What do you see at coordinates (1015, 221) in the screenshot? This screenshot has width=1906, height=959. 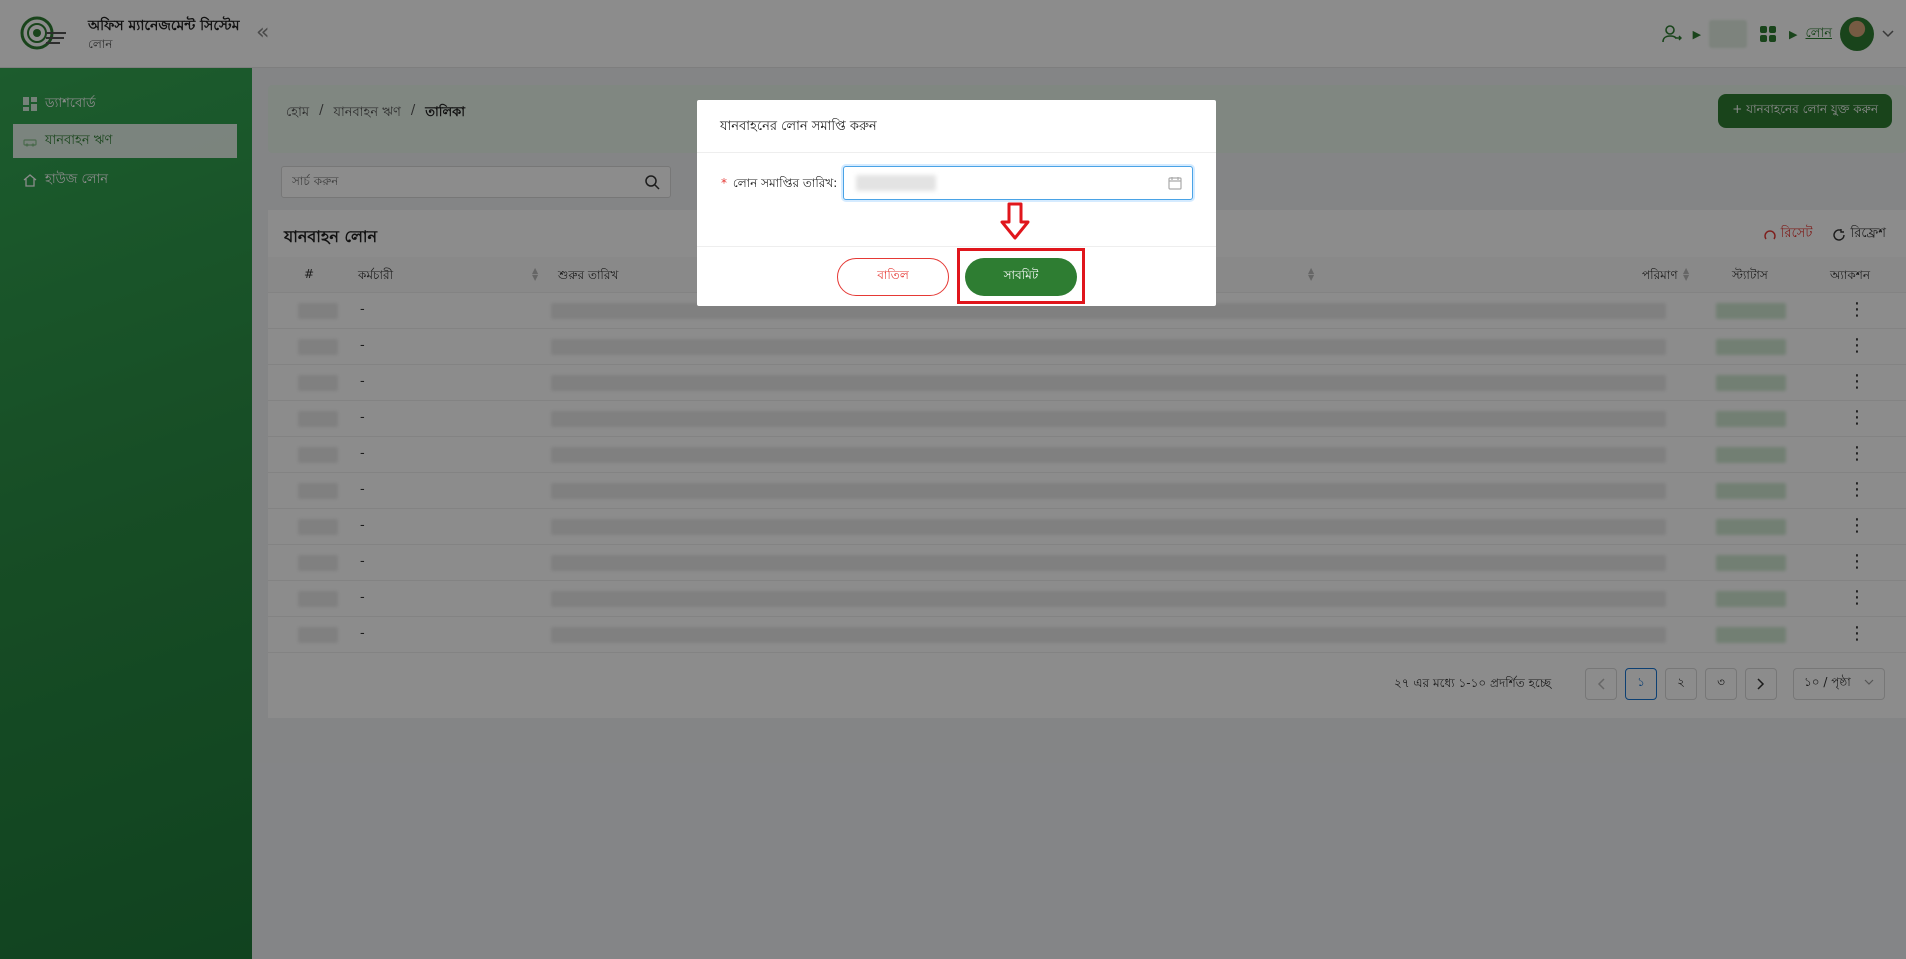 I see `arrow-down-icon` at bounding box center [1015, 221].